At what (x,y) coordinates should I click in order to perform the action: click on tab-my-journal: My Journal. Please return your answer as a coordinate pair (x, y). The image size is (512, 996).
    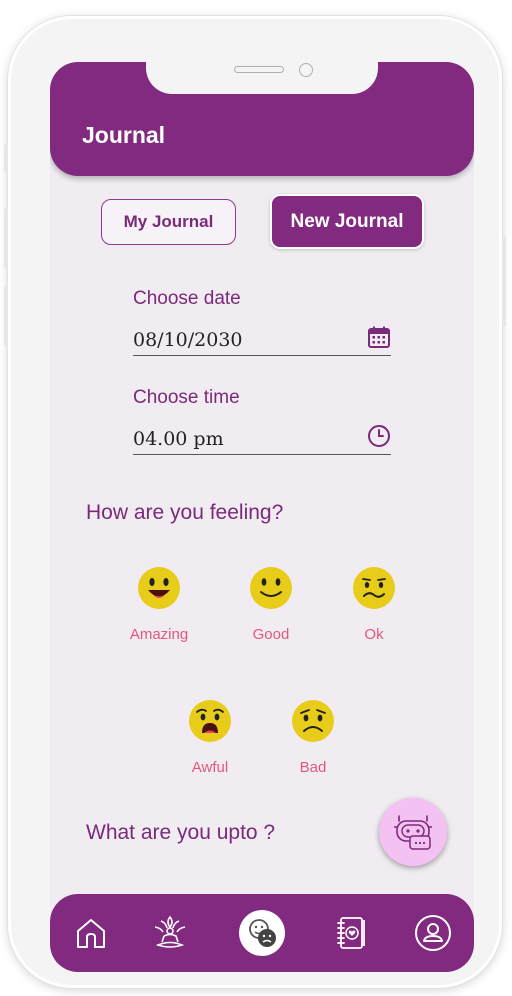
    Looking at the image, I should click on (168, 222).